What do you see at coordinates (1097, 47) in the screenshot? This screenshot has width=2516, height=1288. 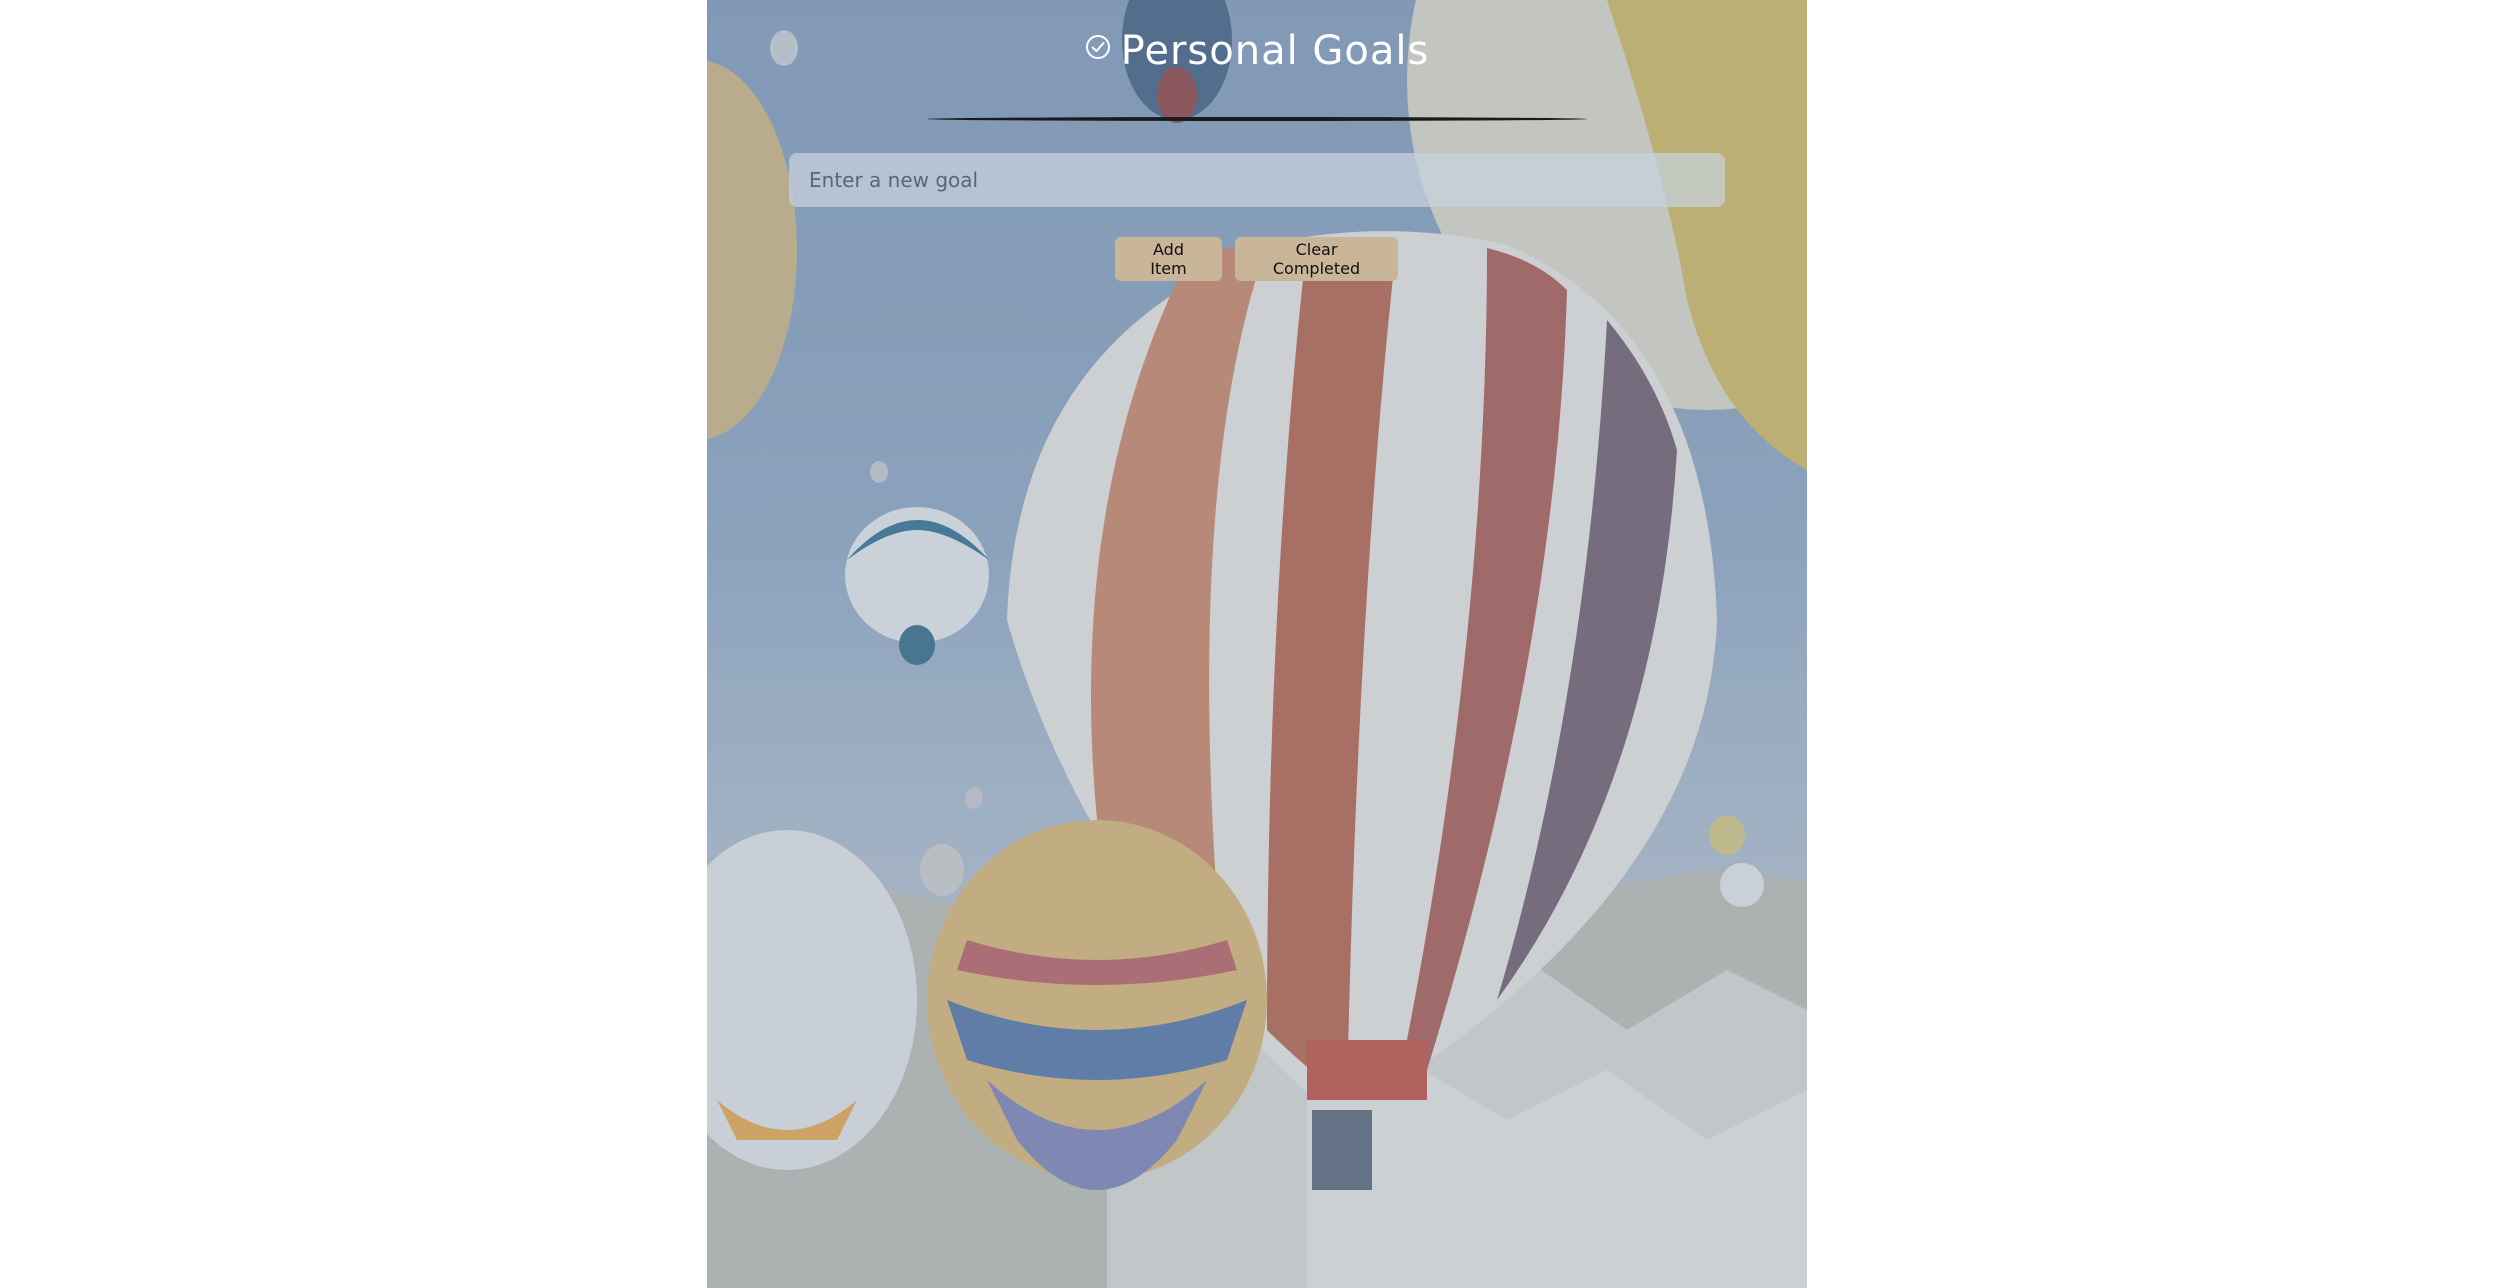 I see `check-circle-icon` at bounding box center [1097, 47].